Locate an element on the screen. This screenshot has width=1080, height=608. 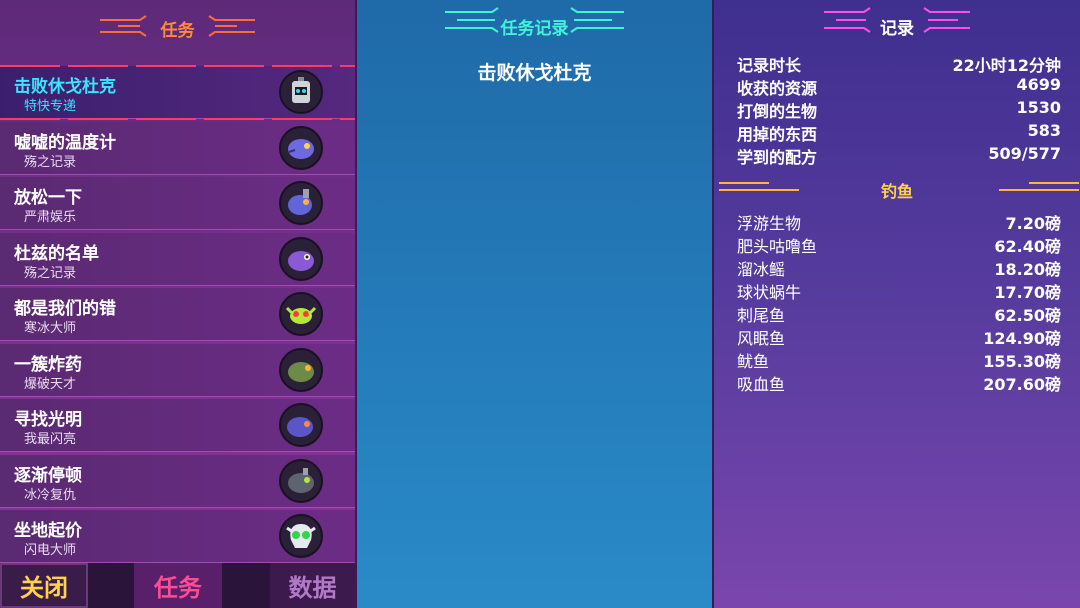
quest-name: 放松一下 is located at coordinates (48, 198).